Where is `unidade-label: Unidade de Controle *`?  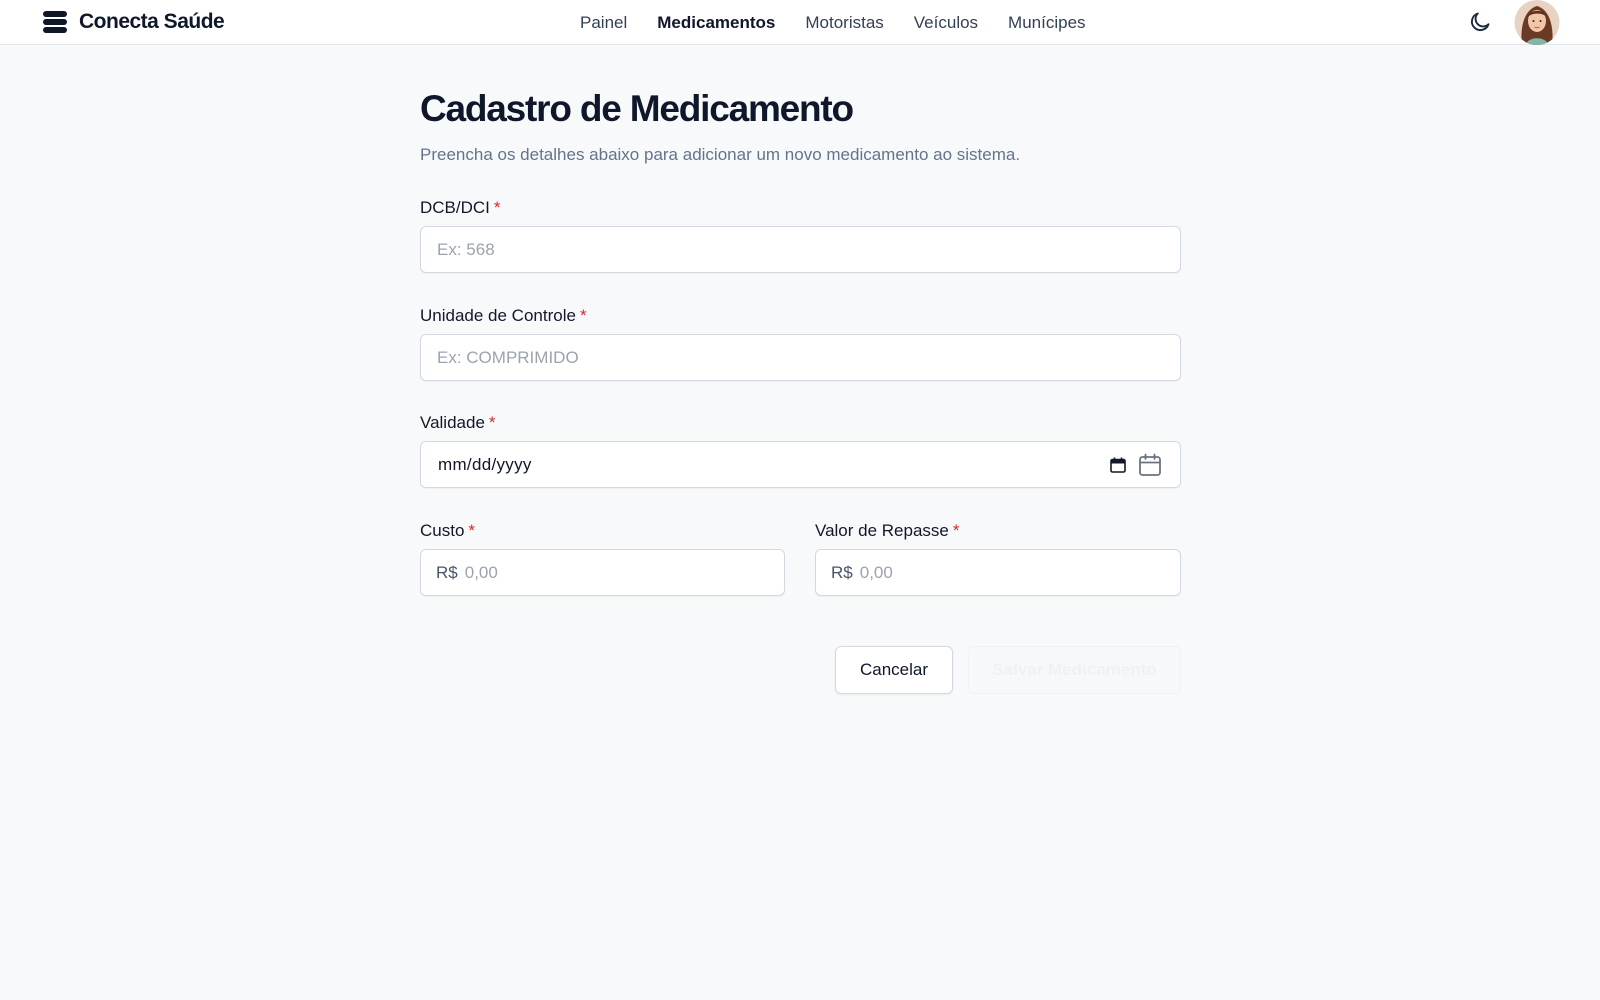
unidade-label: Unidade de Controle * is located at coordinates (503, 316).